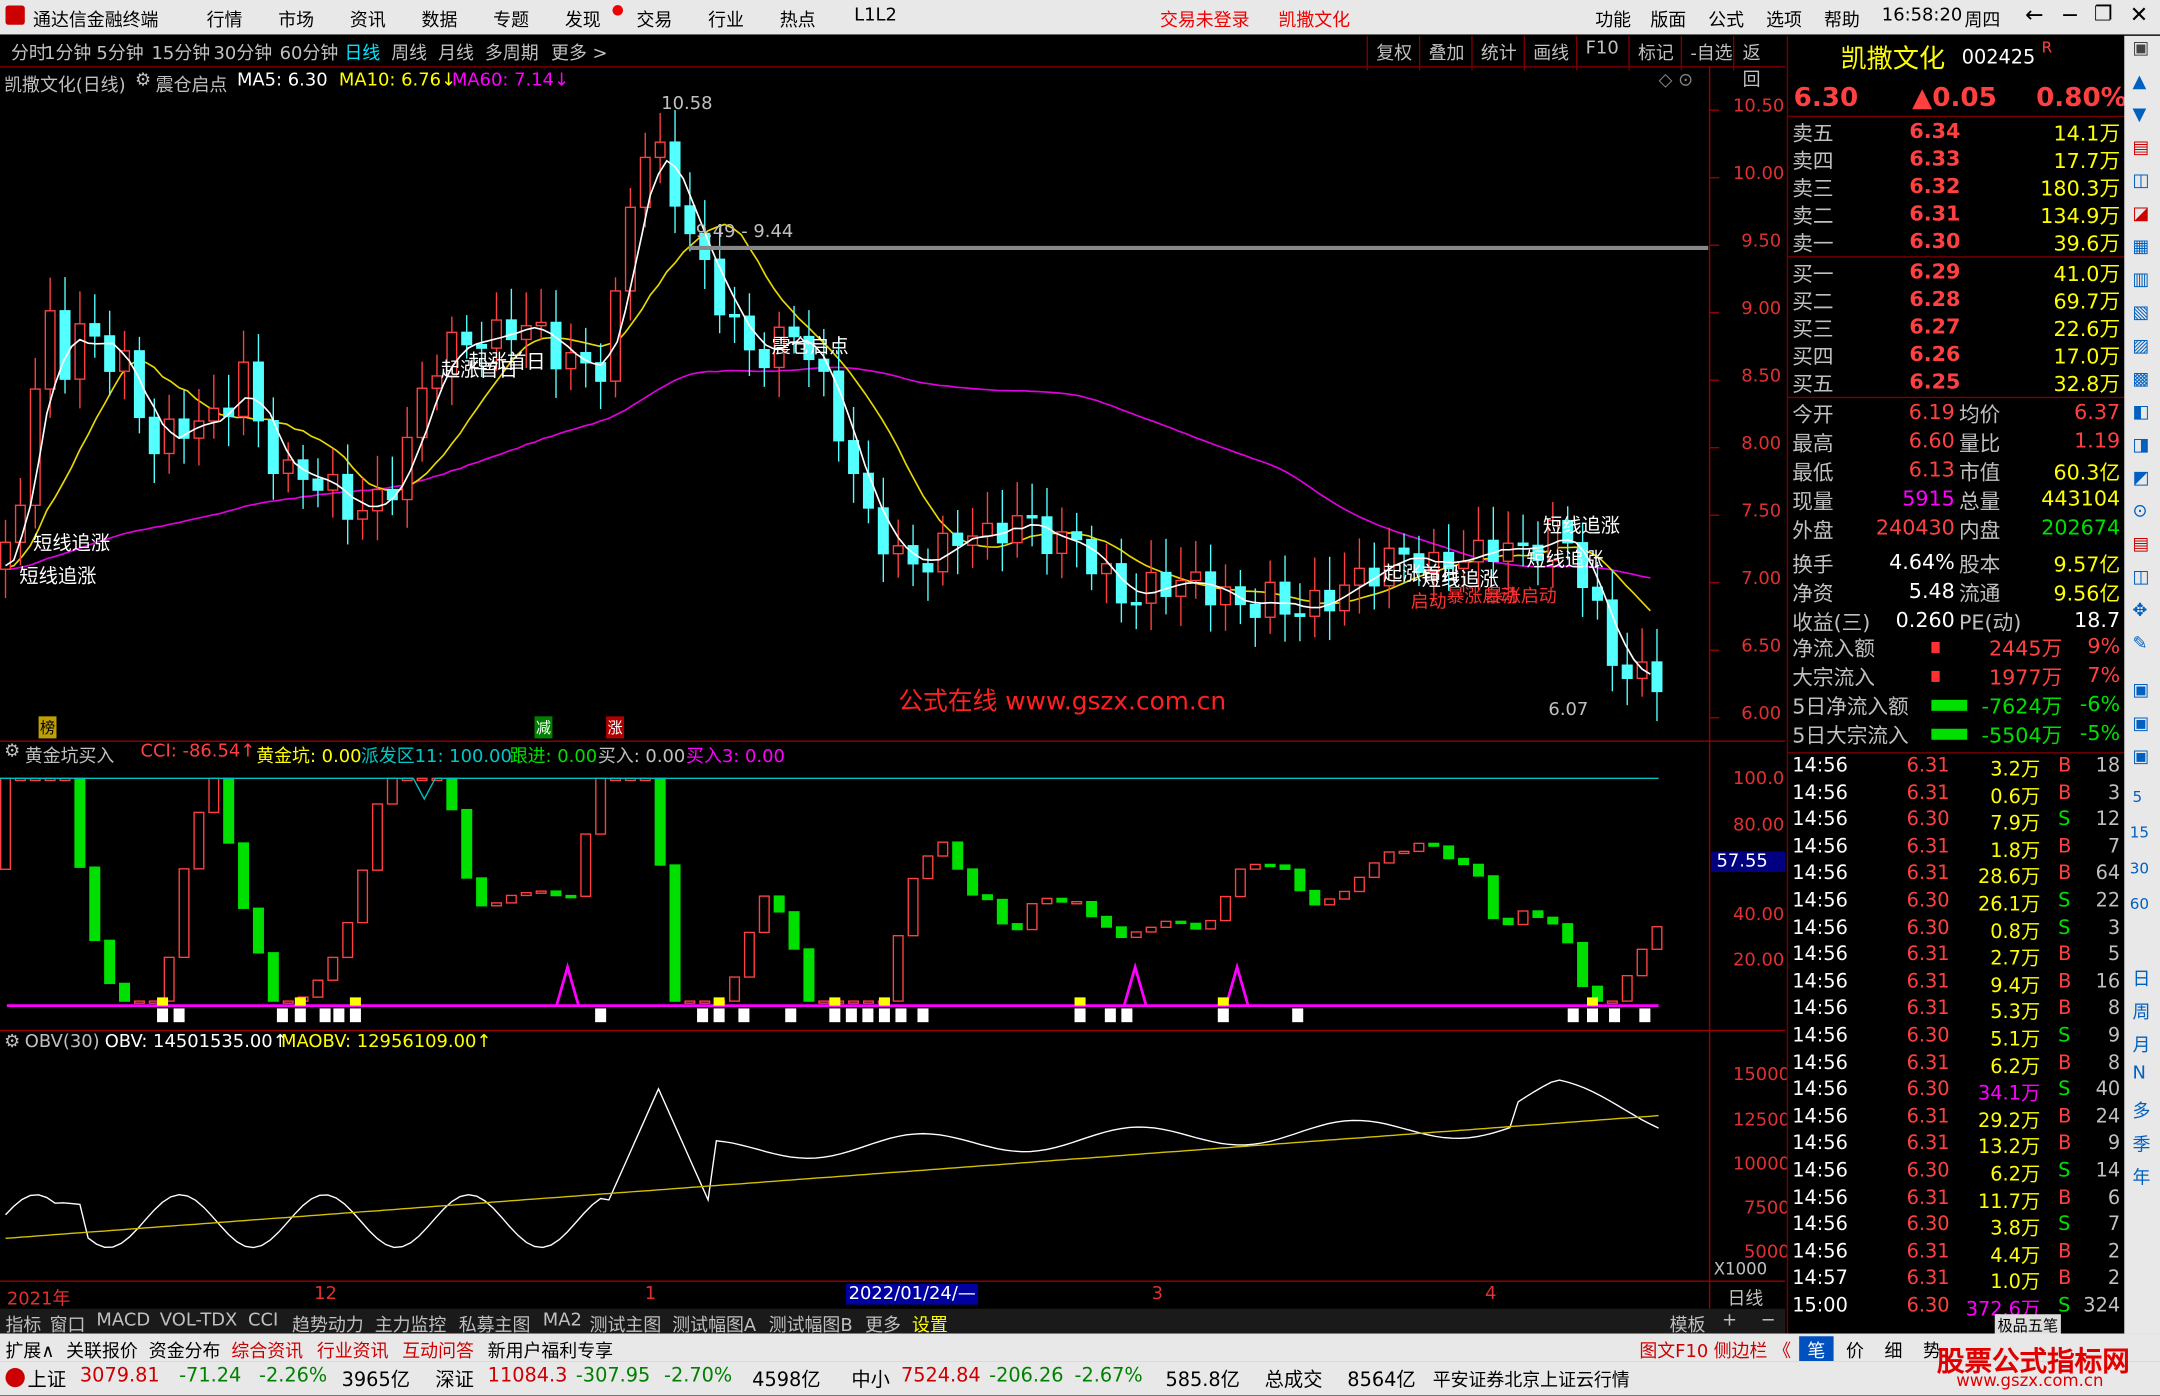  Describe the element at coordinates (1768, 1320) in the screenshot. I see `minus-icon: −` at that location.